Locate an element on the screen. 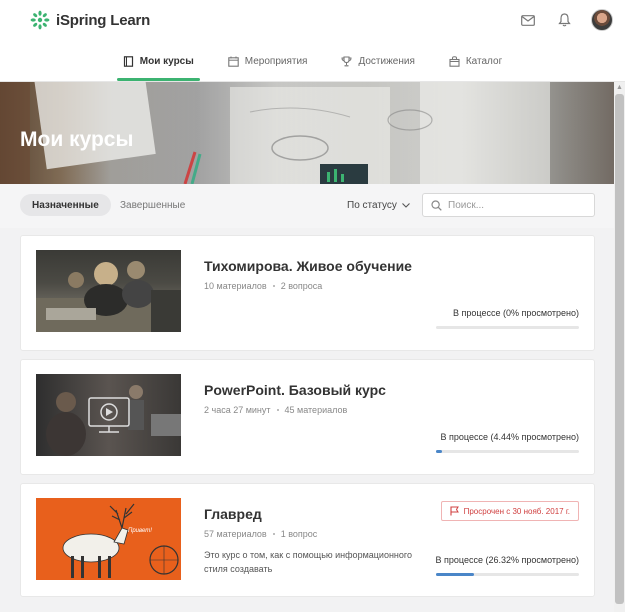 Image resolution: width=625 pixels, height=612 pixels. mail-icon is located at coordinates (528, 20).